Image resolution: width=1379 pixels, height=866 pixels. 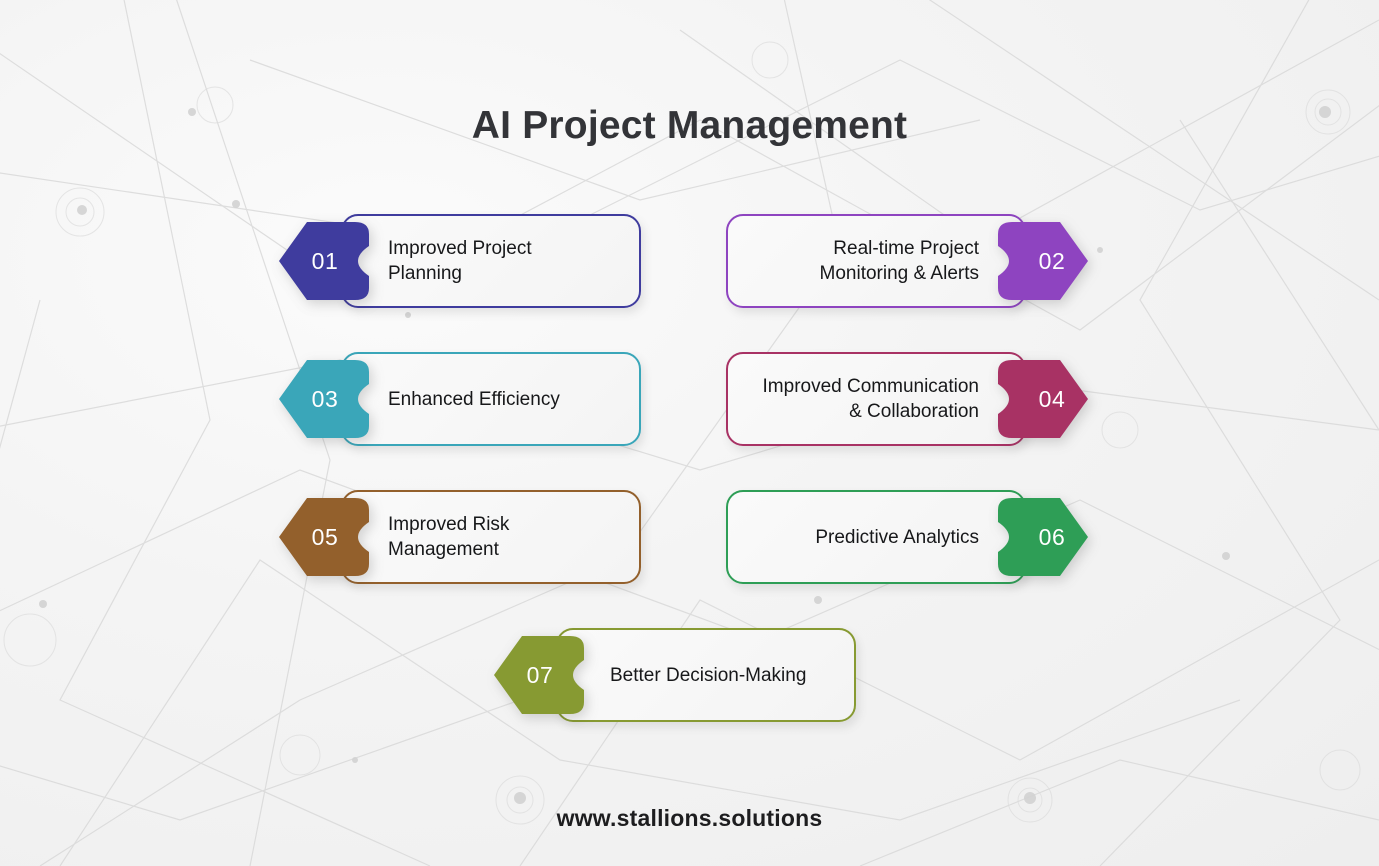 I want to click on feature-number-badge-07: 07, so click(x=538, y=675).